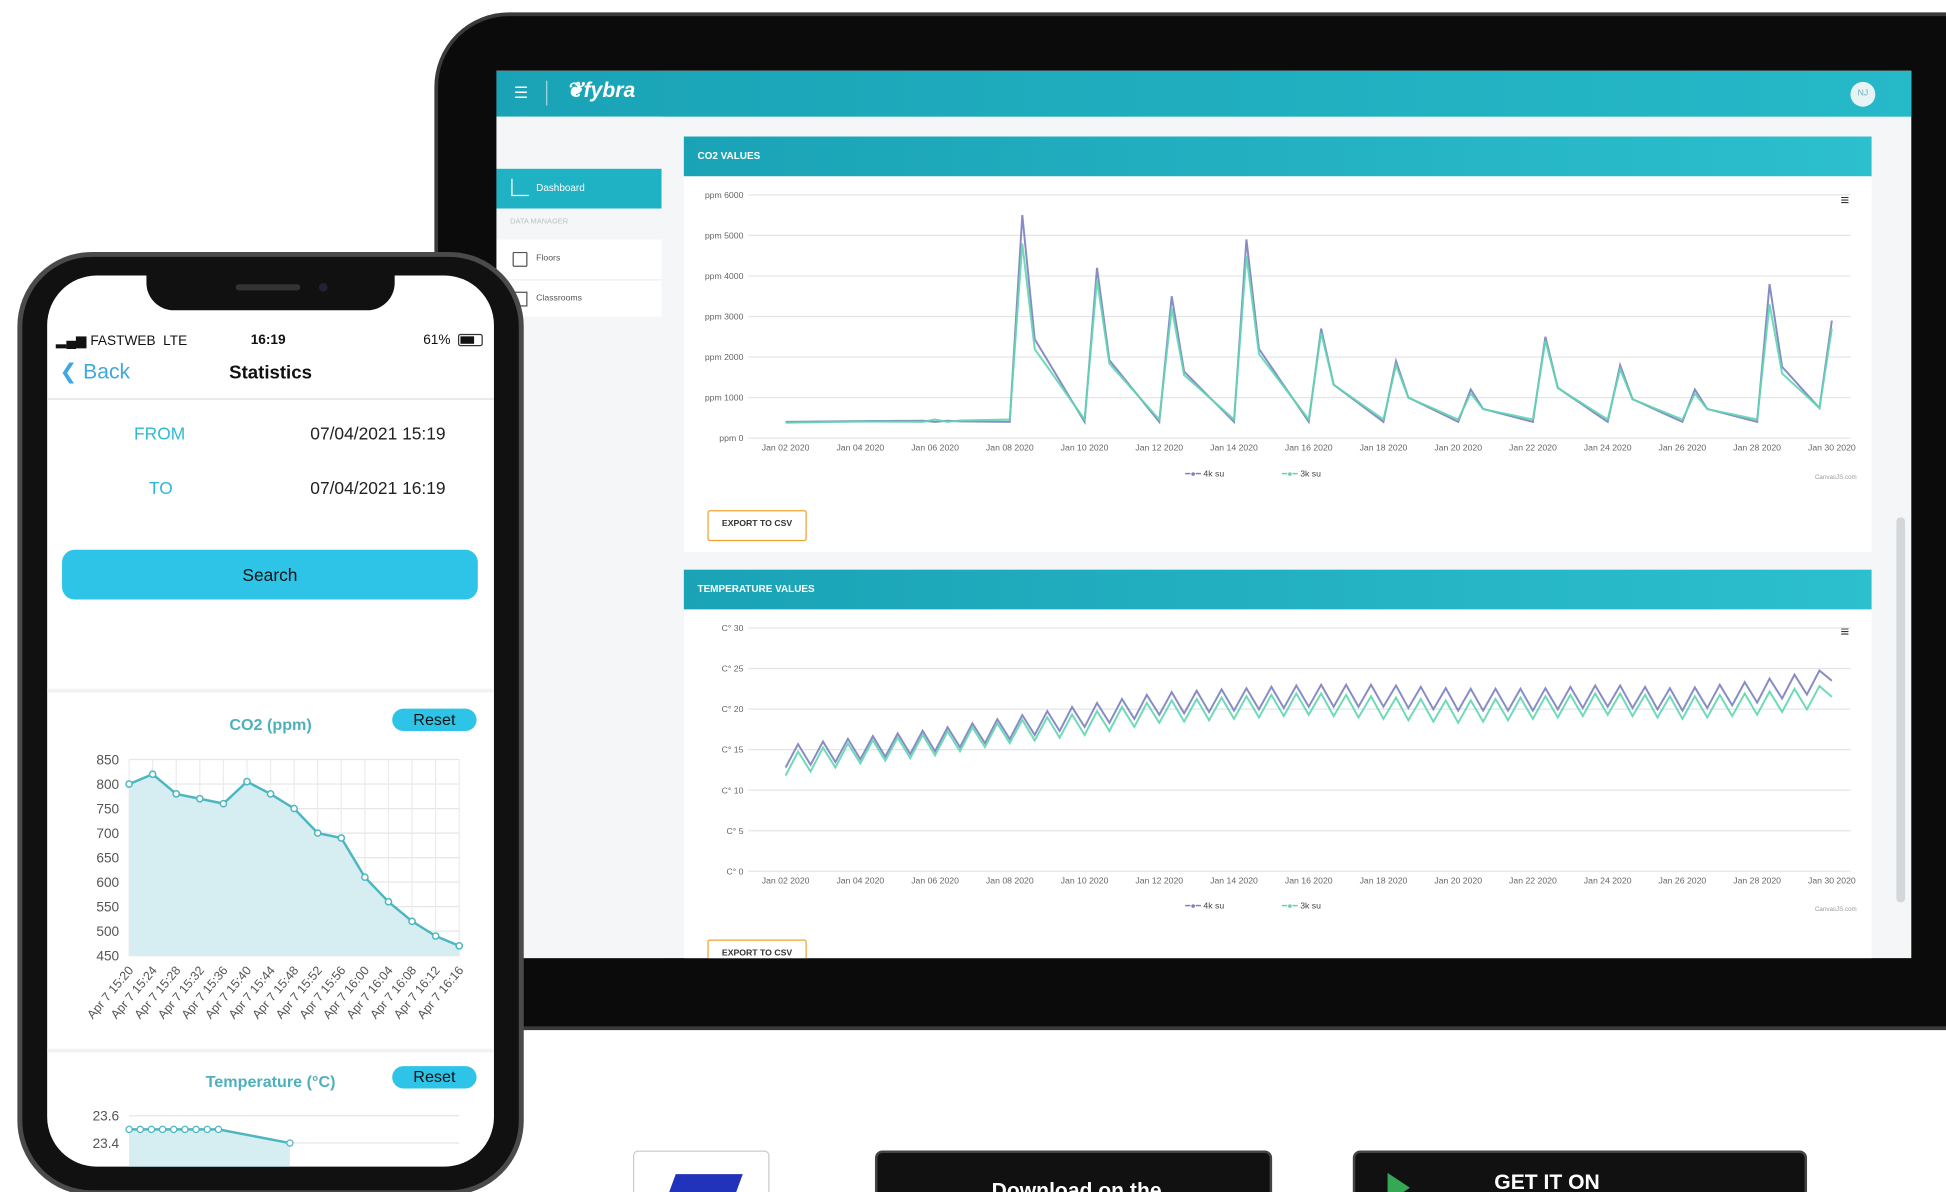 The height and width of the screenshot is (1192, 1946). I want to click on y-tick-label: C° 0, so click(734, 871).